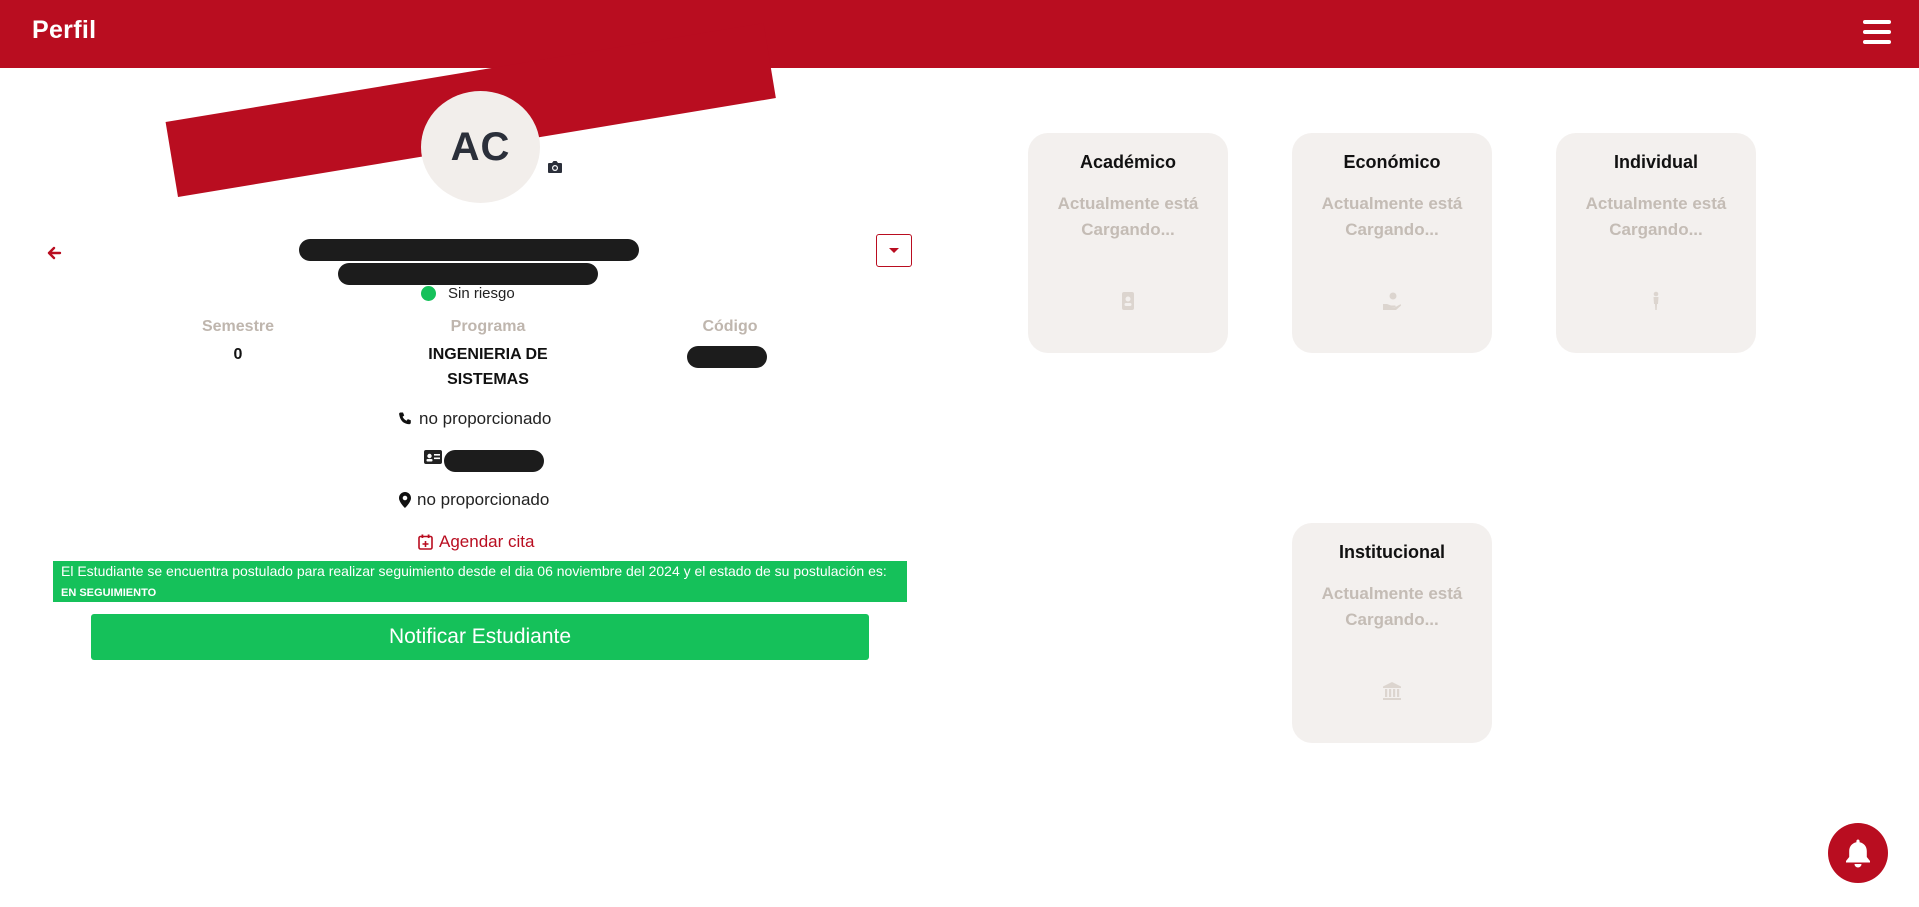 The height and width of the screenshot is (907, 1919). Describe the element at coordinates (494, 461) in the screenshot. I see `redacted-id` at that location.